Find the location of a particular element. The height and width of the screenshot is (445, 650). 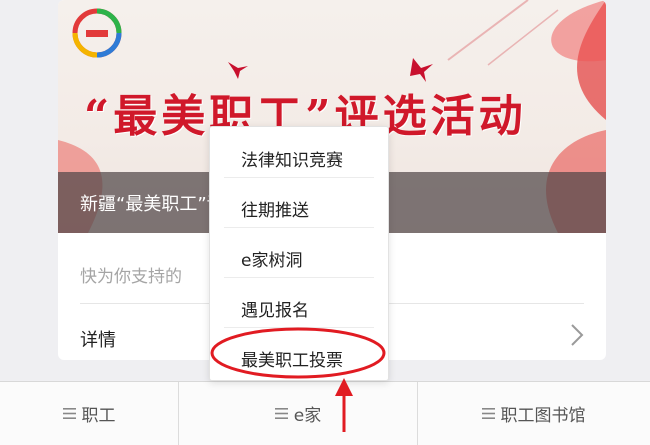

menu-tab-staff: 职工 is located at coordinates (89, 413).